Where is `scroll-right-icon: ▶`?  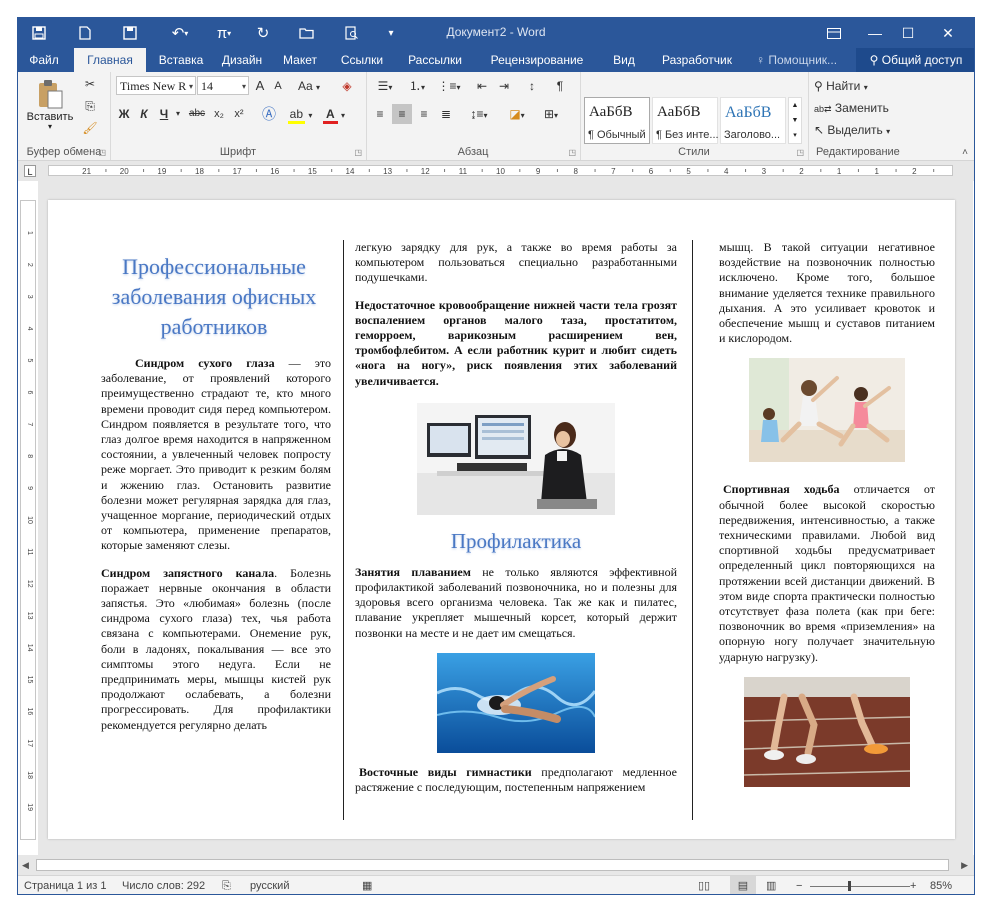
scroll-right-icon: ▶ is located at coordinates (964, 865).